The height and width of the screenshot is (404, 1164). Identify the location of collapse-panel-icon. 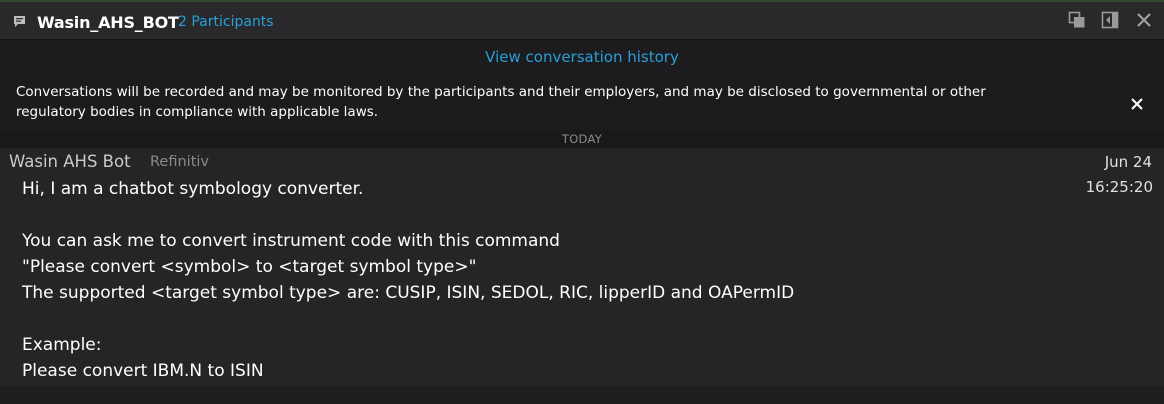
(1110, 22).